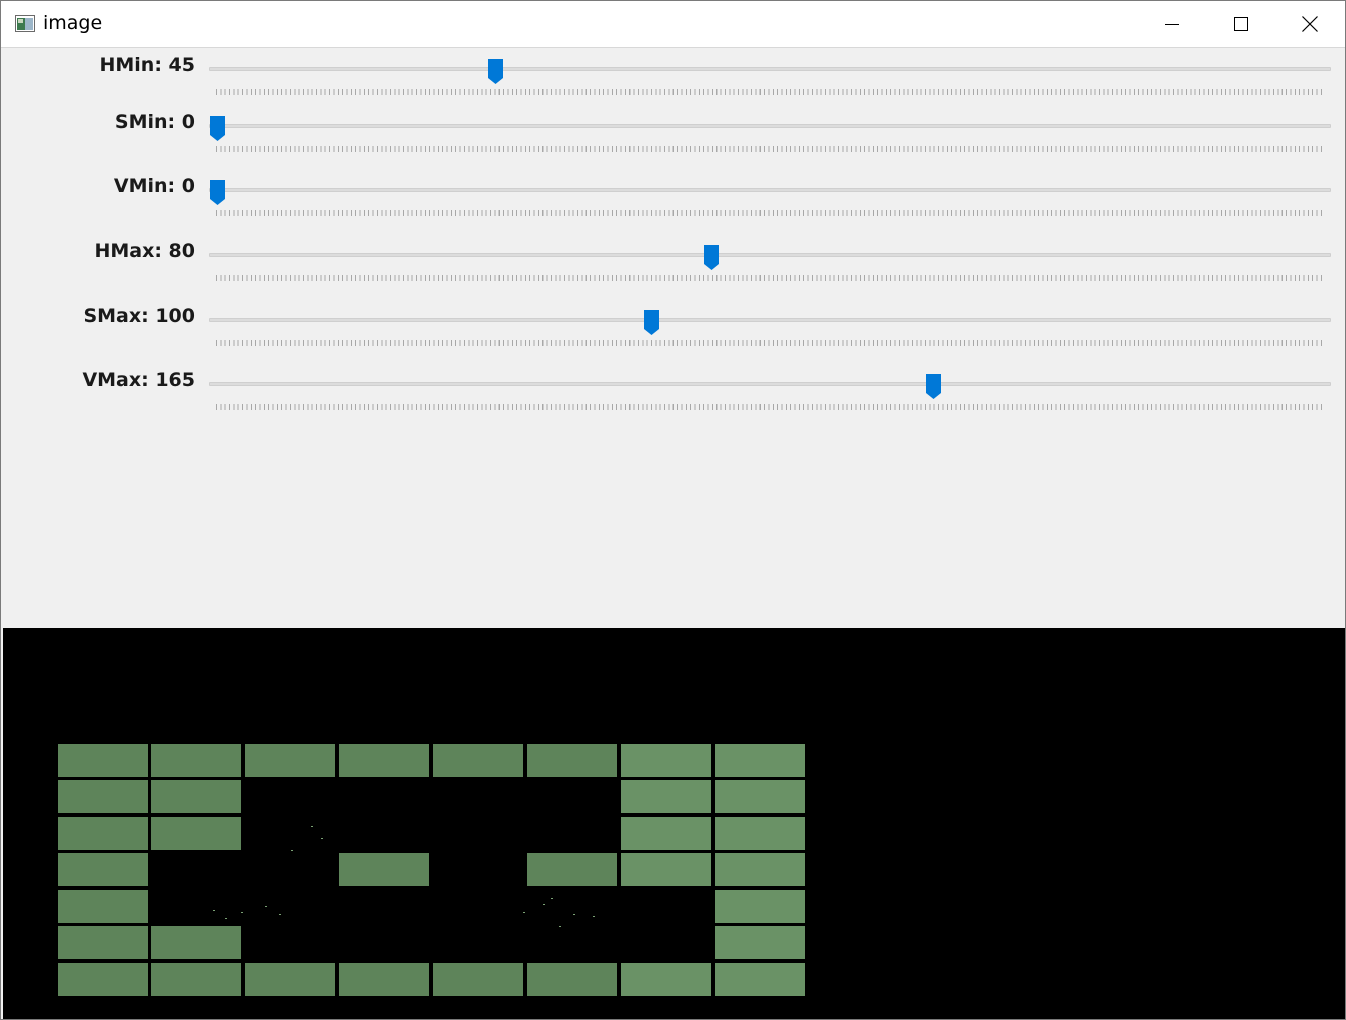 The width and height of the screenshot is (1346, 1020). What do you see at coordinates (154, 122) in the screenshot?
I see `trackbar-label: SMin: 0` at bounding box center [154, 122].